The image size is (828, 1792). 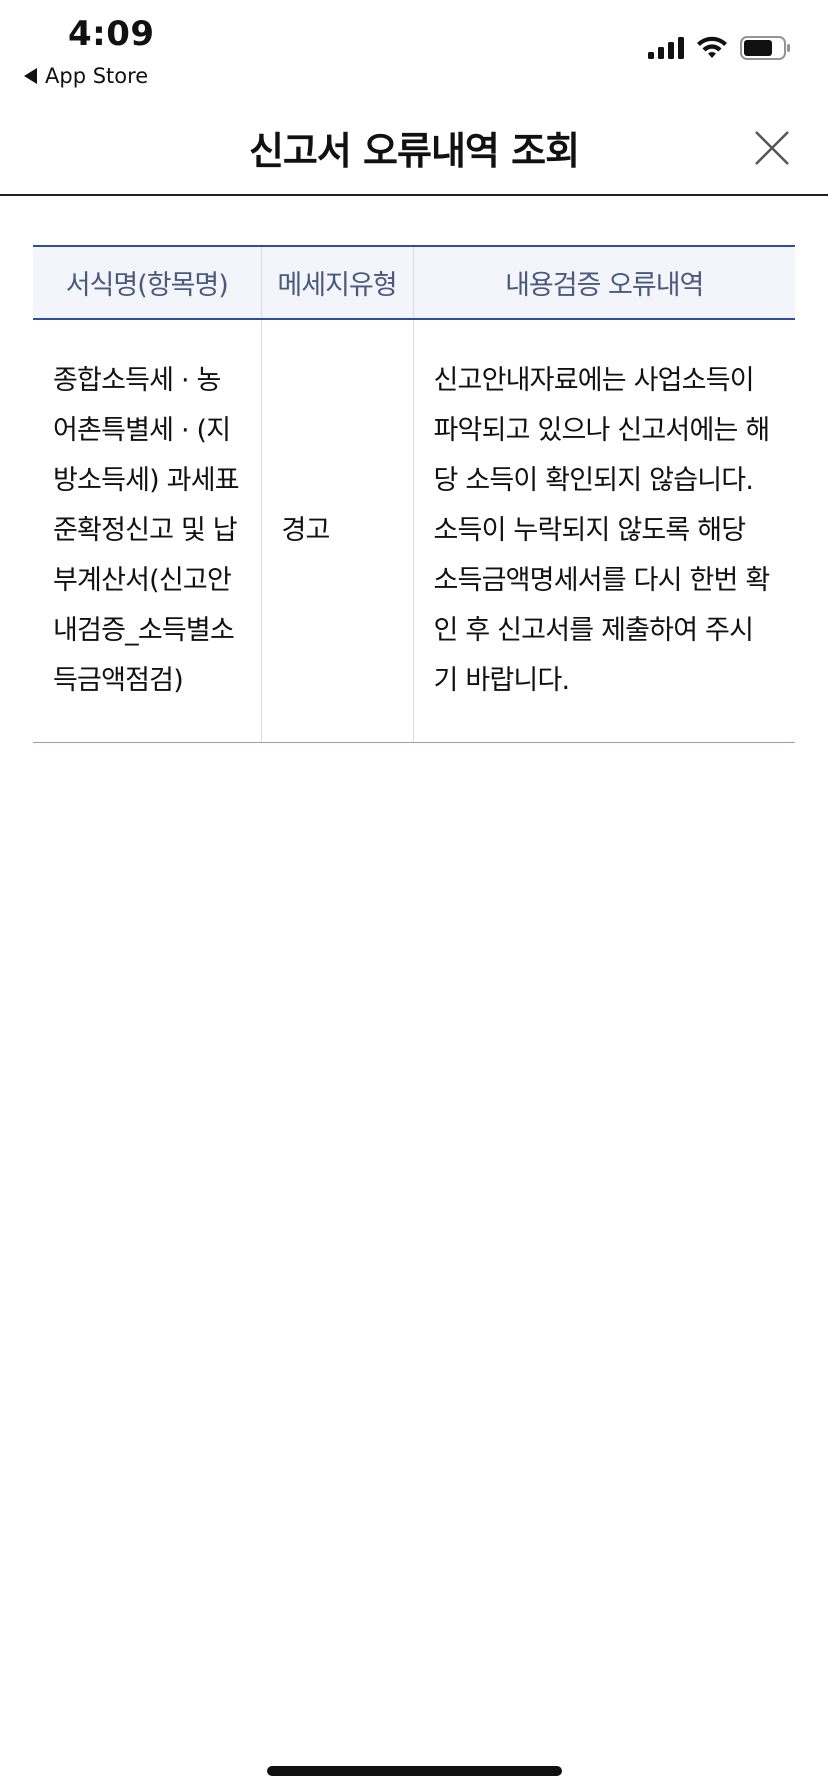 I want to click on back-to-app-store-link: App Store, so click(x=86, y=76).